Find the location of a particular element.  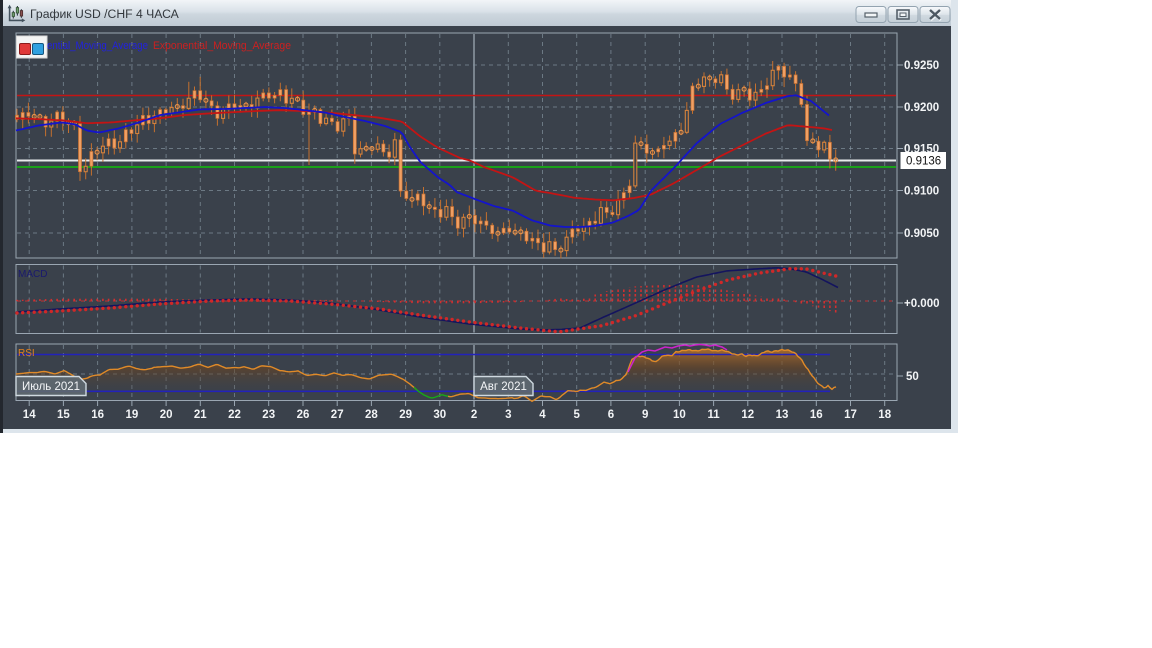

svg-text: 17 is located at coordinates (850, 415).